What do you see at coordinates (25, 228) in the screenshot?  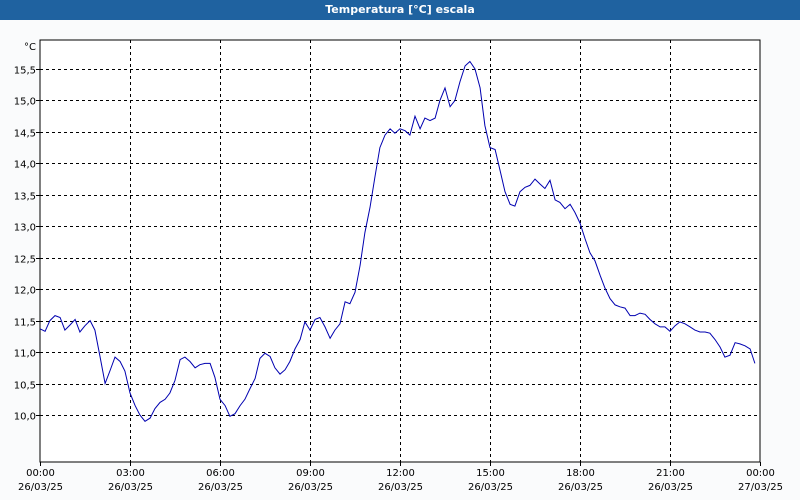 I see `y-tick-label: 13,0` at bounding box center [25, 228].